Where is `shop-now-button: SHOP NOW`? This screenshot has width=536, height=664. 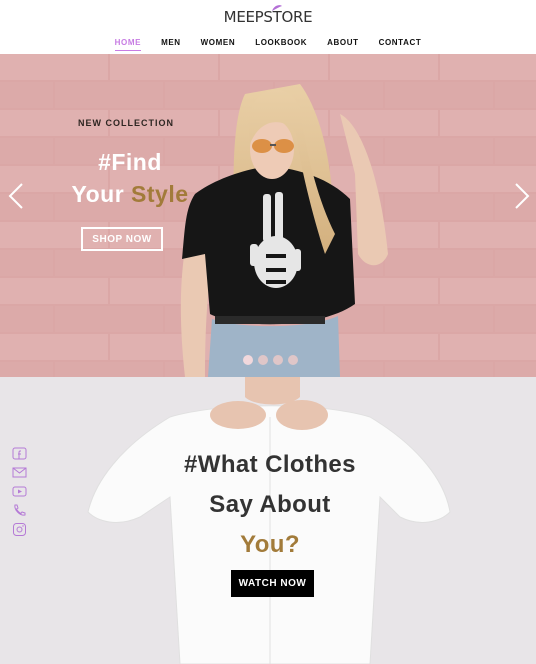 shop-now-button: SHOP NOW is located at coordinates (122, 239).